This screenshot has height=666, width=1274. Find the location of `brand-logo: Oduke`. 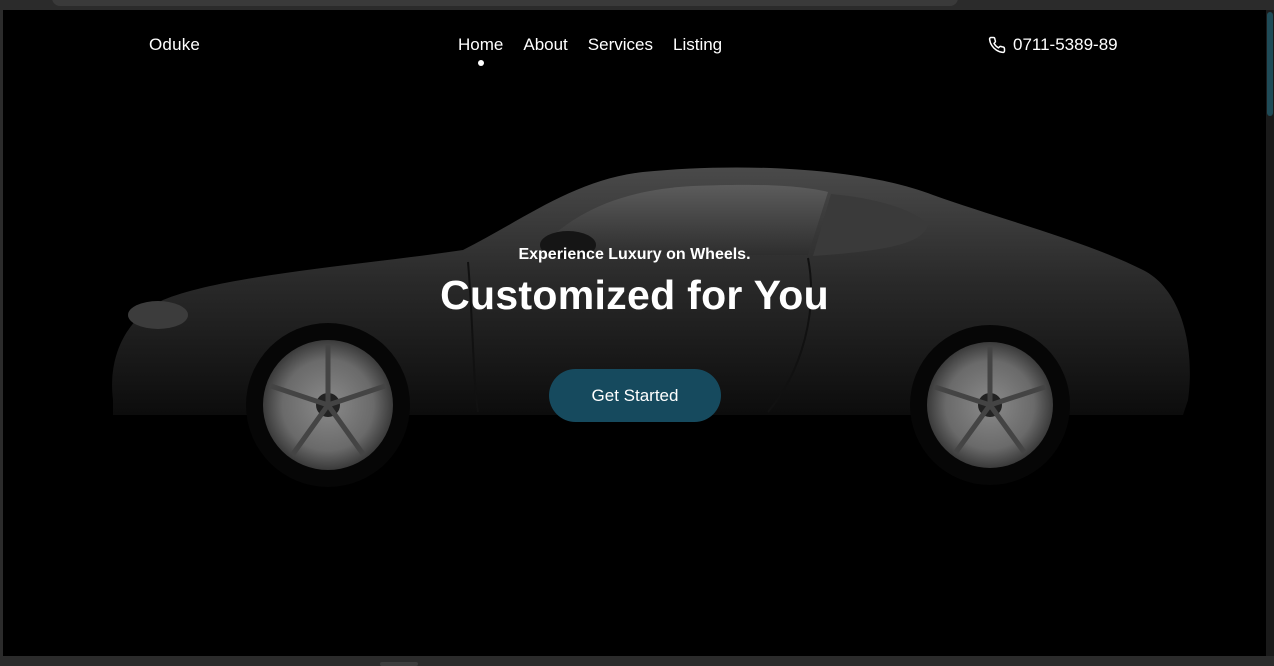

brand-logo: Oduke is located at coordinates (174, 45).